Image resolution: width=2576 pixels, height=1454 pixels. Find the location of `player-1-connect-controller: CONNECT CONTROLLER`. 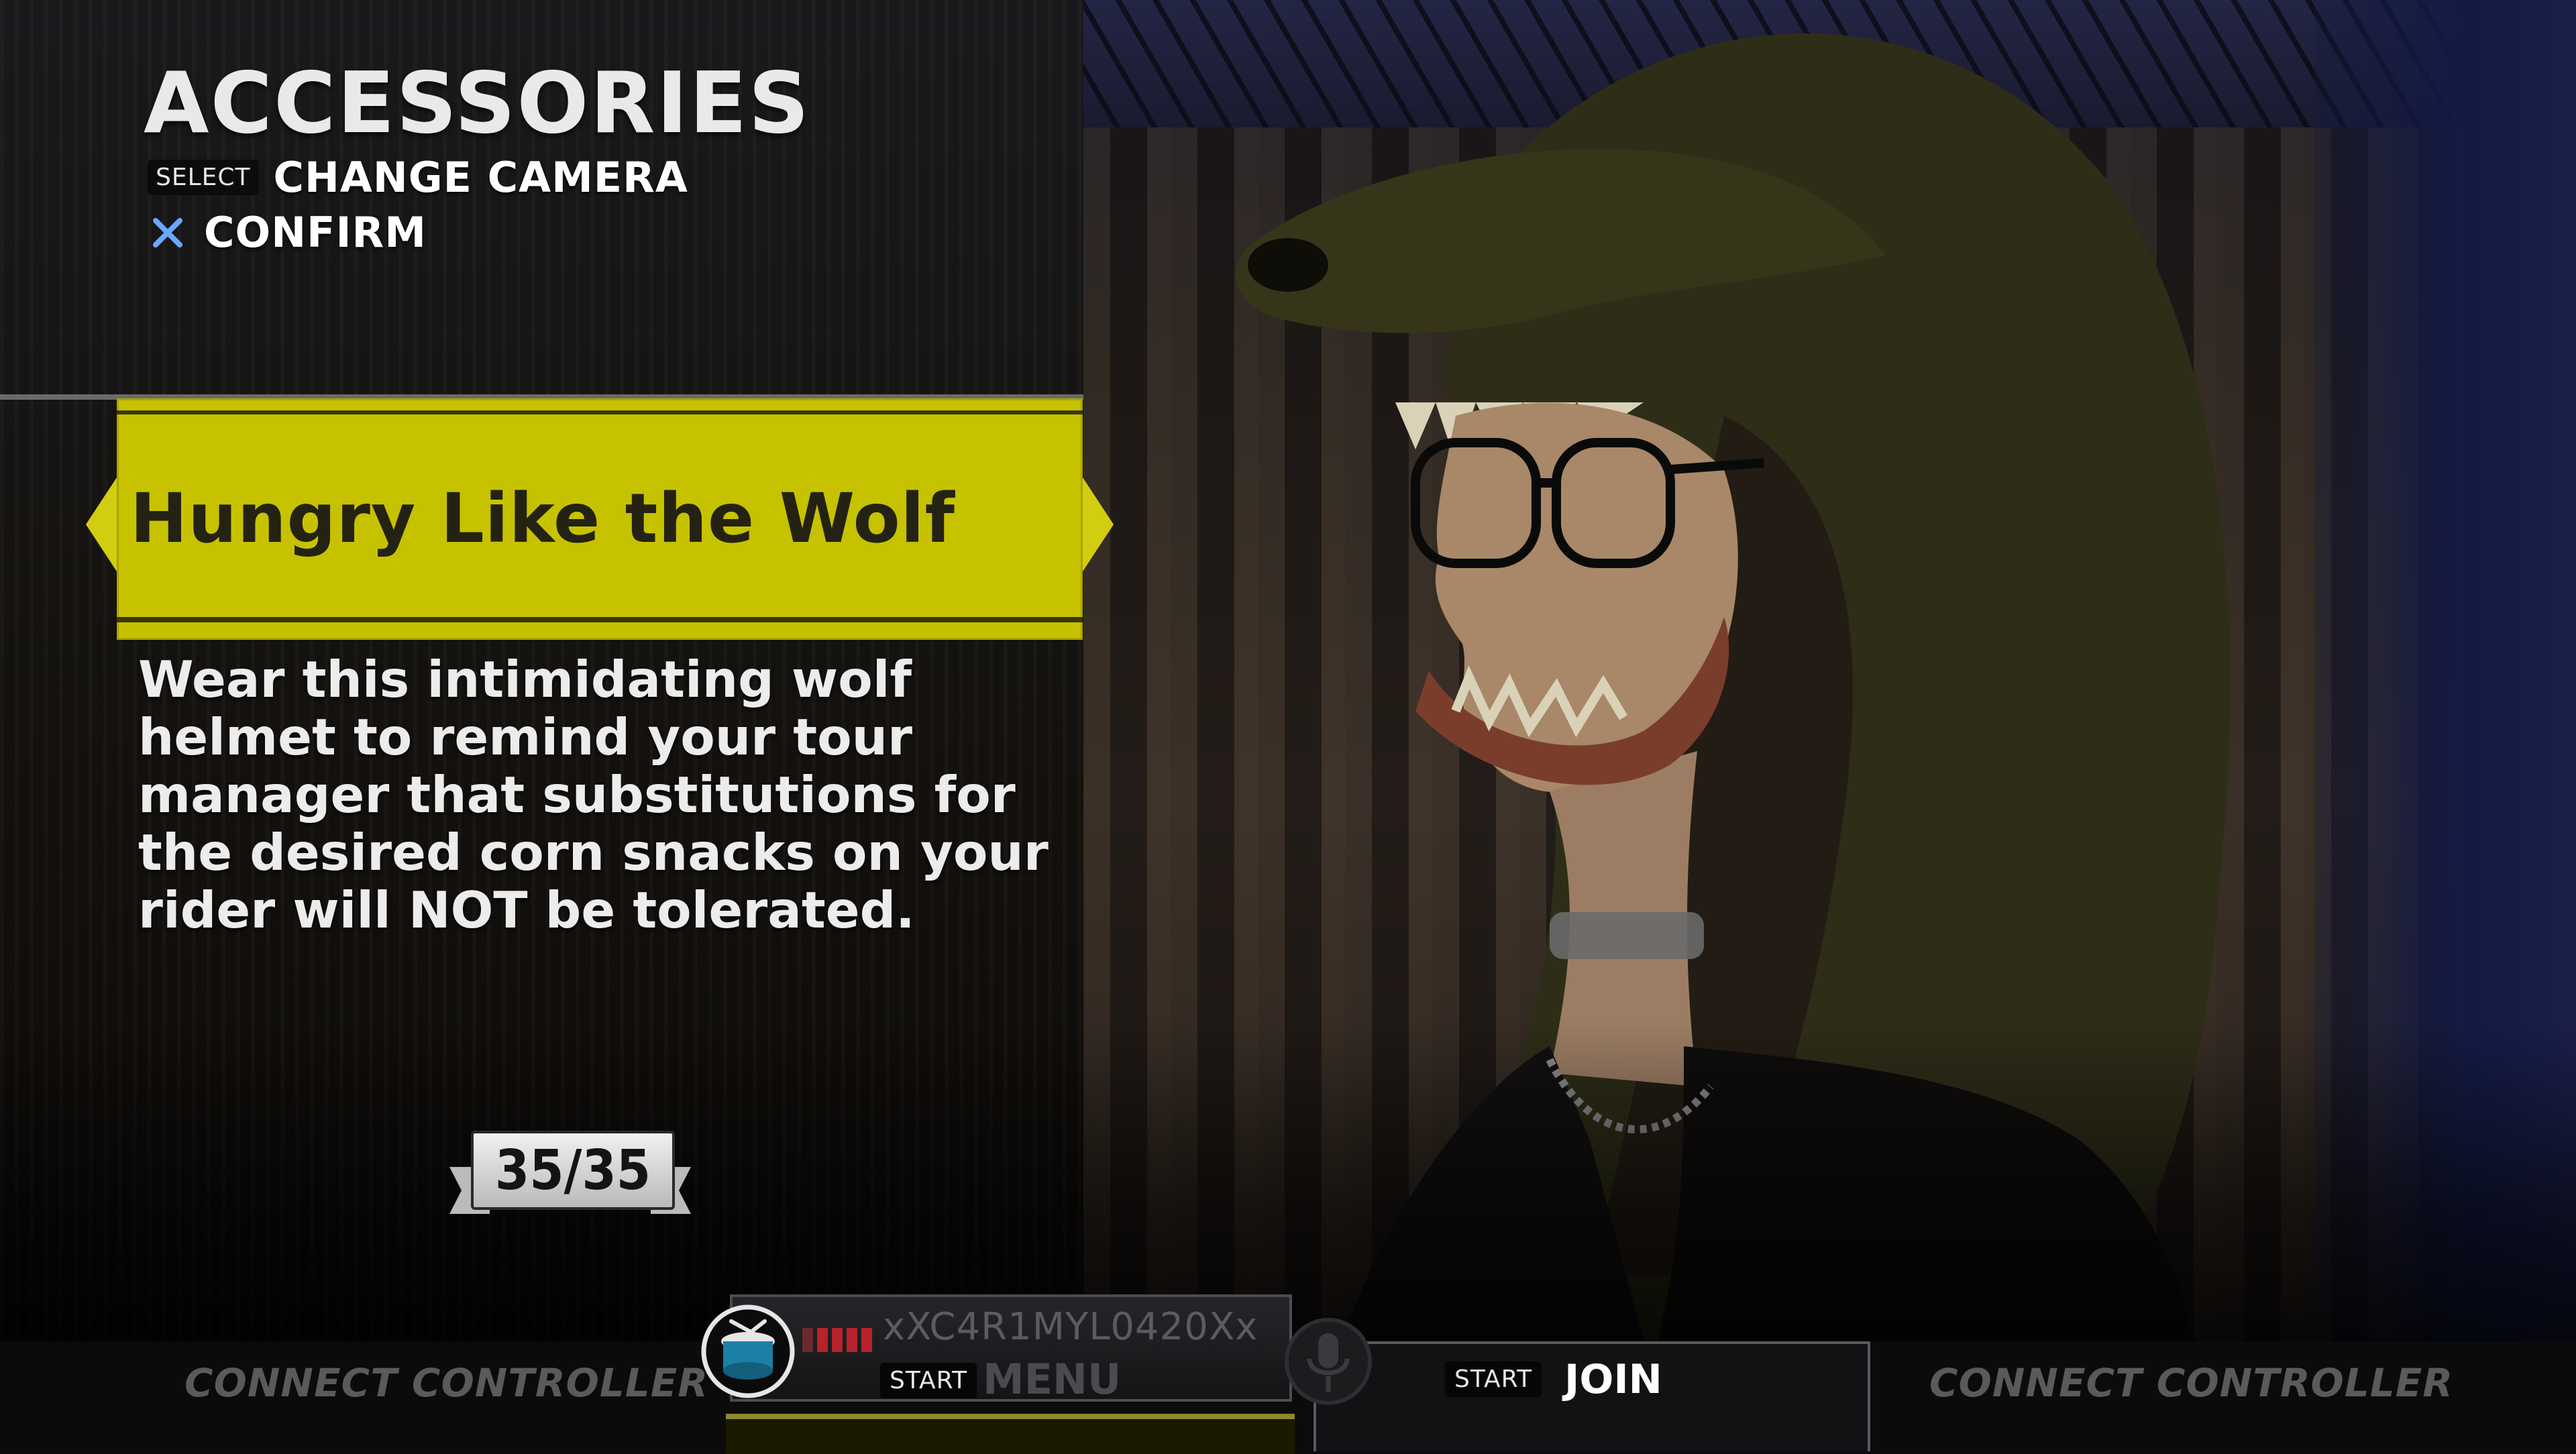

player-1-connect-controller: CONNECT CONTROLLER is located at coordinates (446, 1383).